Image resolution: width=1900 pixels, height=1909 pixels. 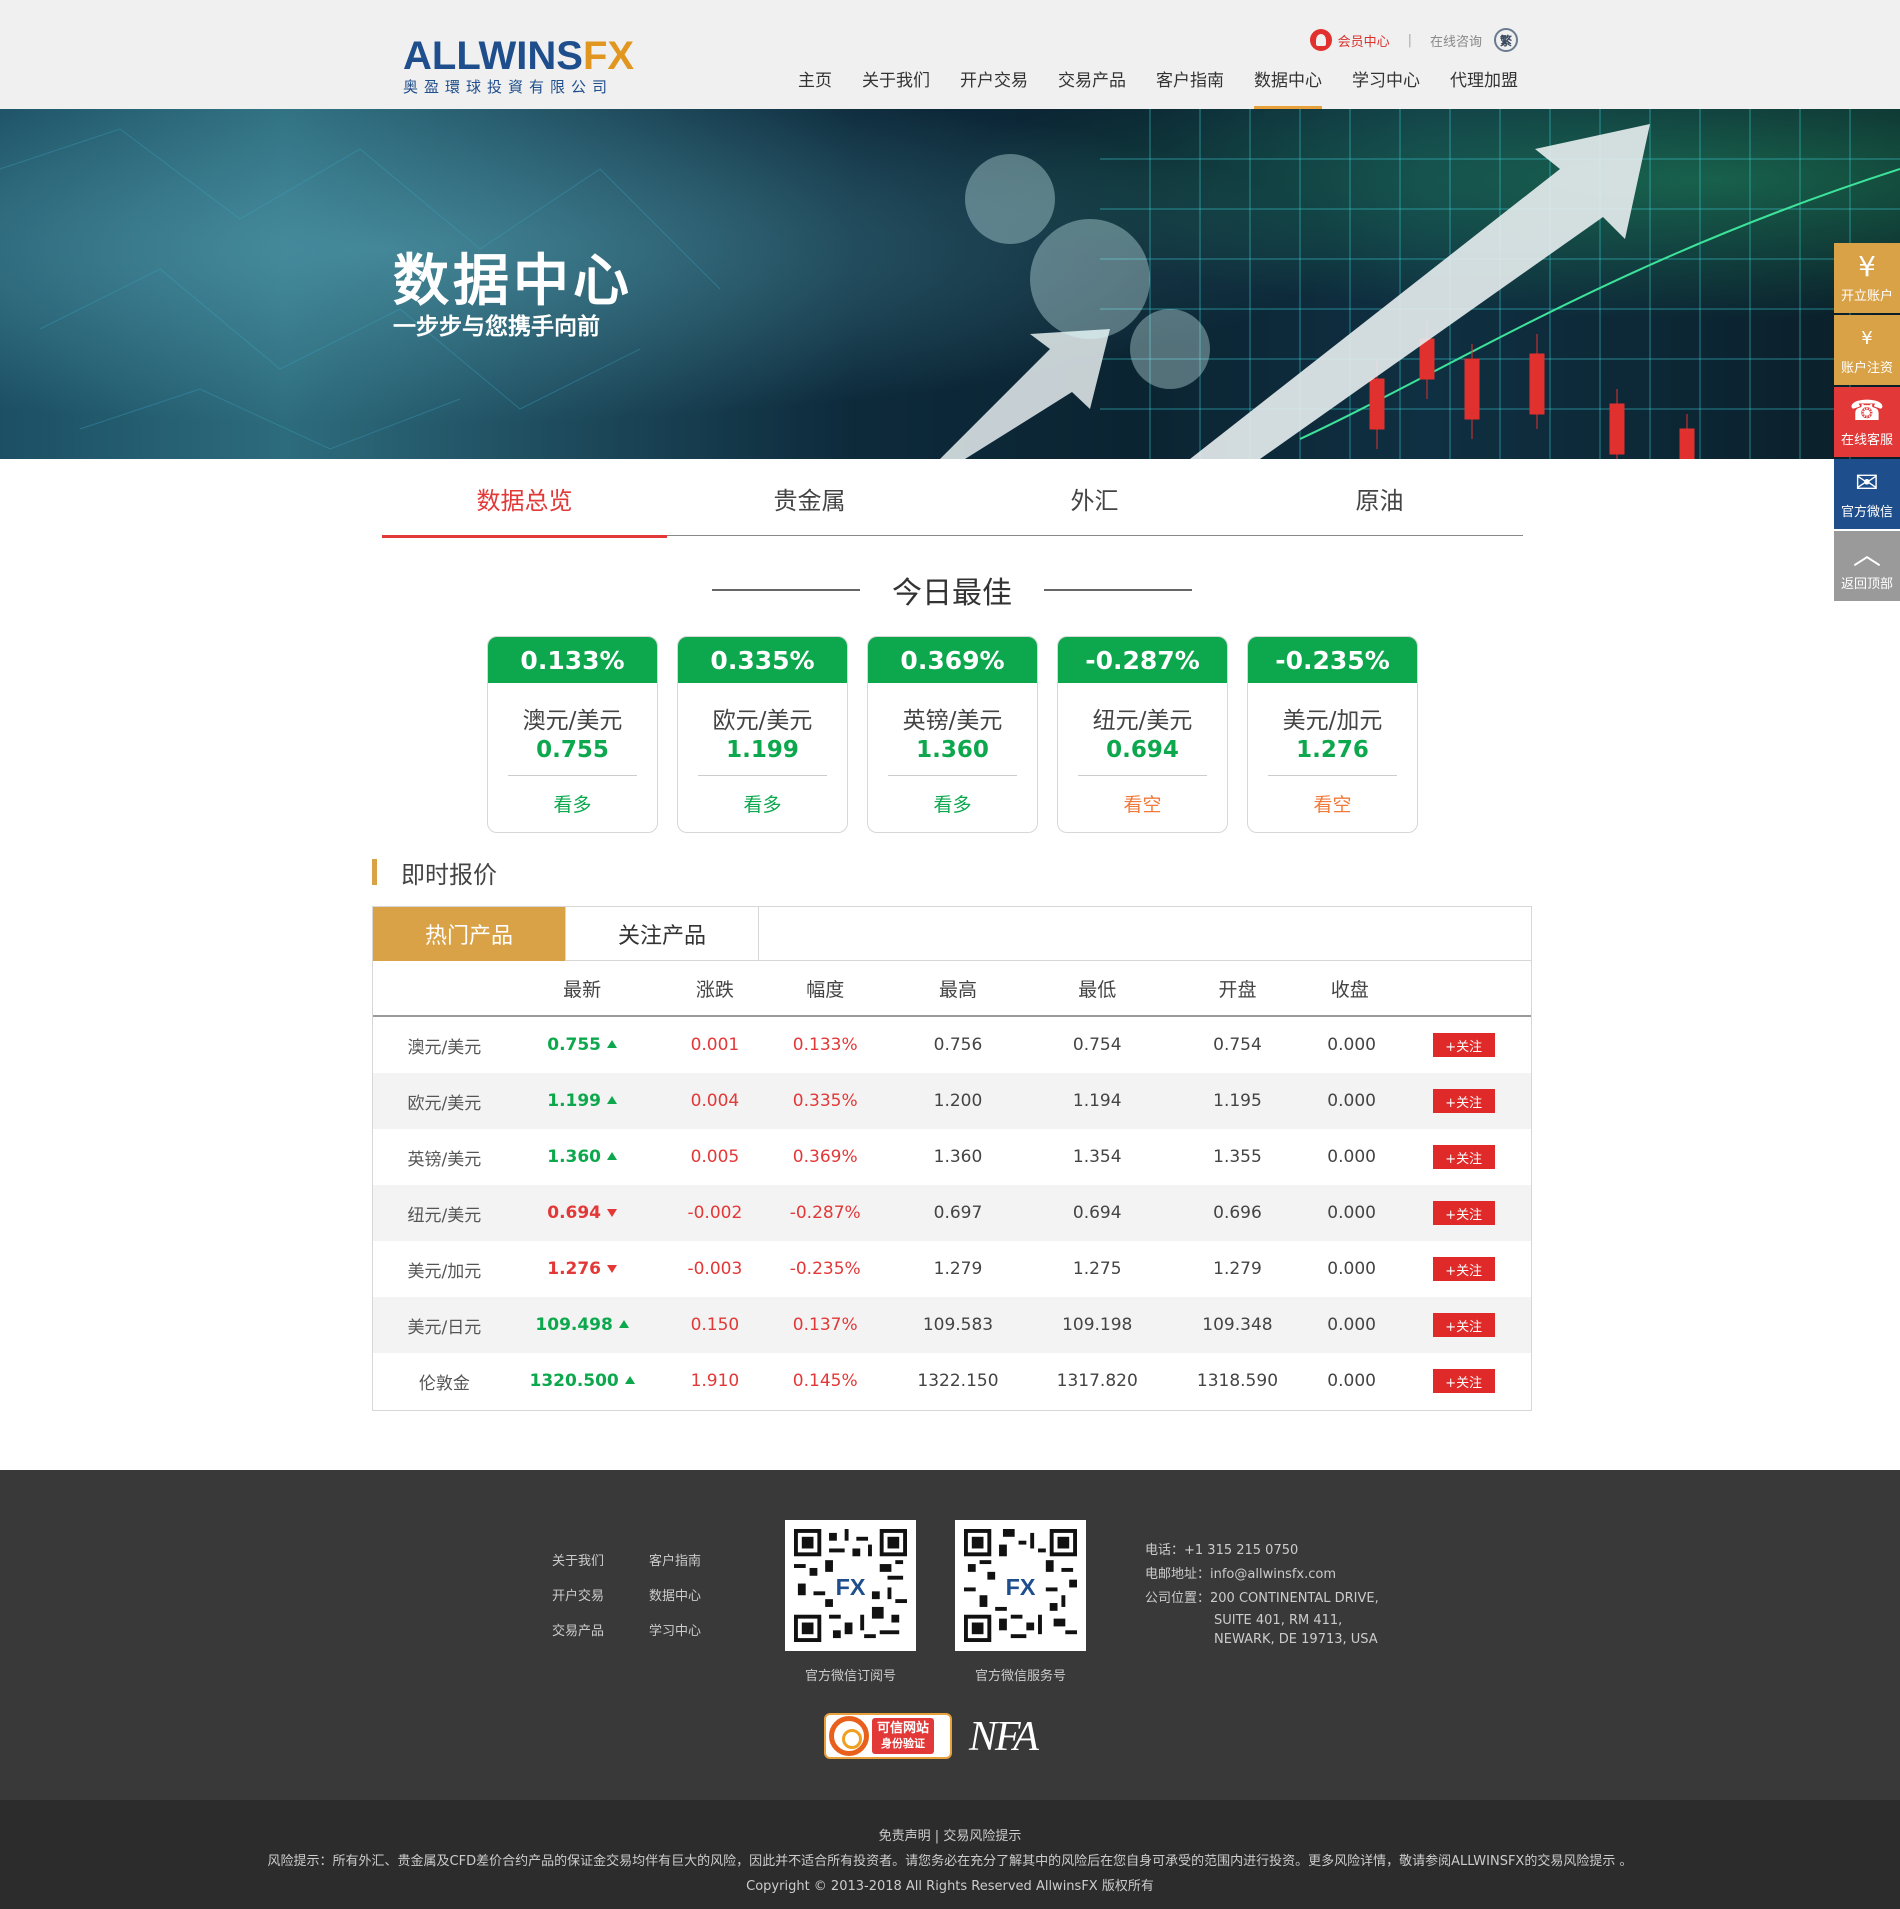 What do you see at coordinates (1262, 1598) in the screenshot?
I see `contact-address: 公司位置：200 CONTINENTAL DRIVE,` at bounding box center [1262, 1598].